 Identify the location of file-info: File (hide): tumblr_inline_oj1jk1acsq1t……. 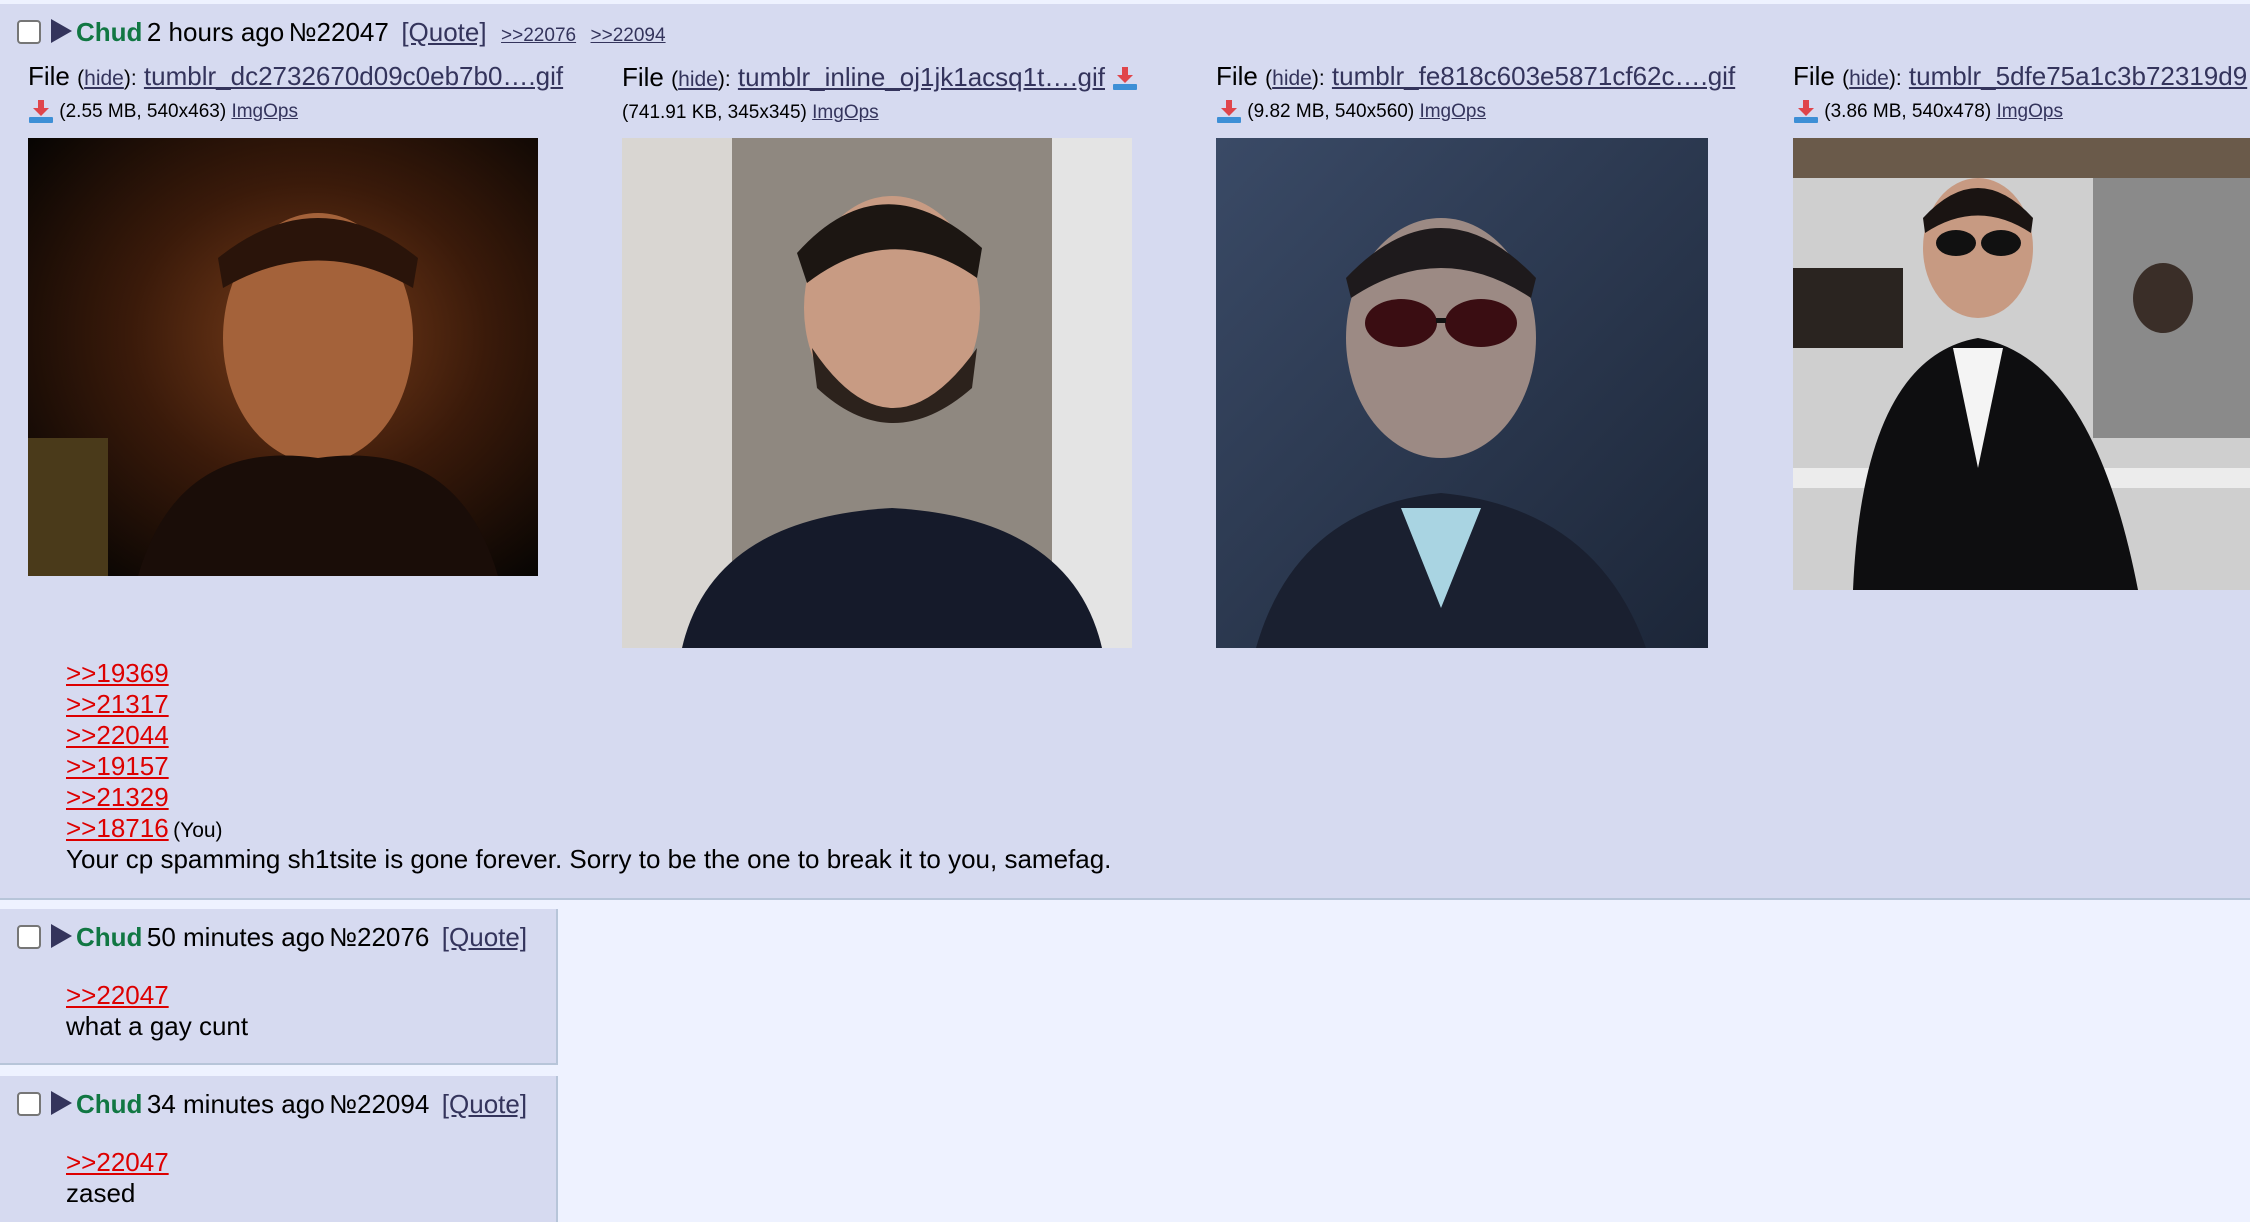
(880, 77).